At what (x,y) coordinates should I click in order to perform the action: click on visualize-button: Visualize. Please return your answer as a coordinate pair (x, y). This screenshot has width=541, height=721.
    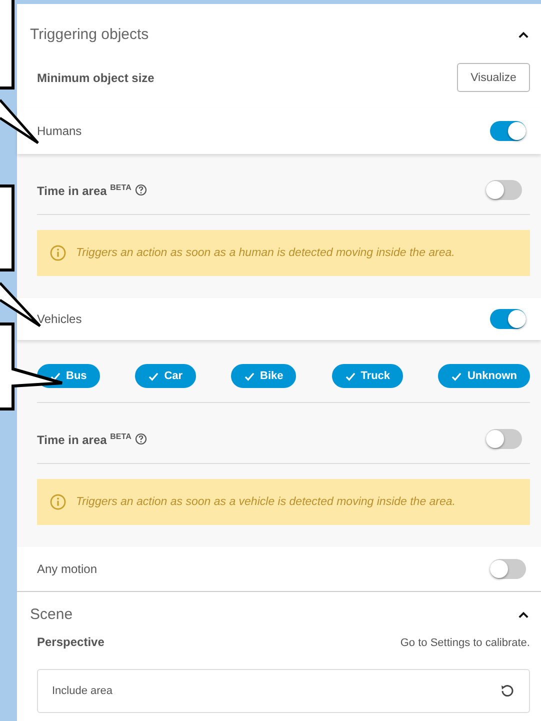
    Looking at the image, I should click on (493, 77).